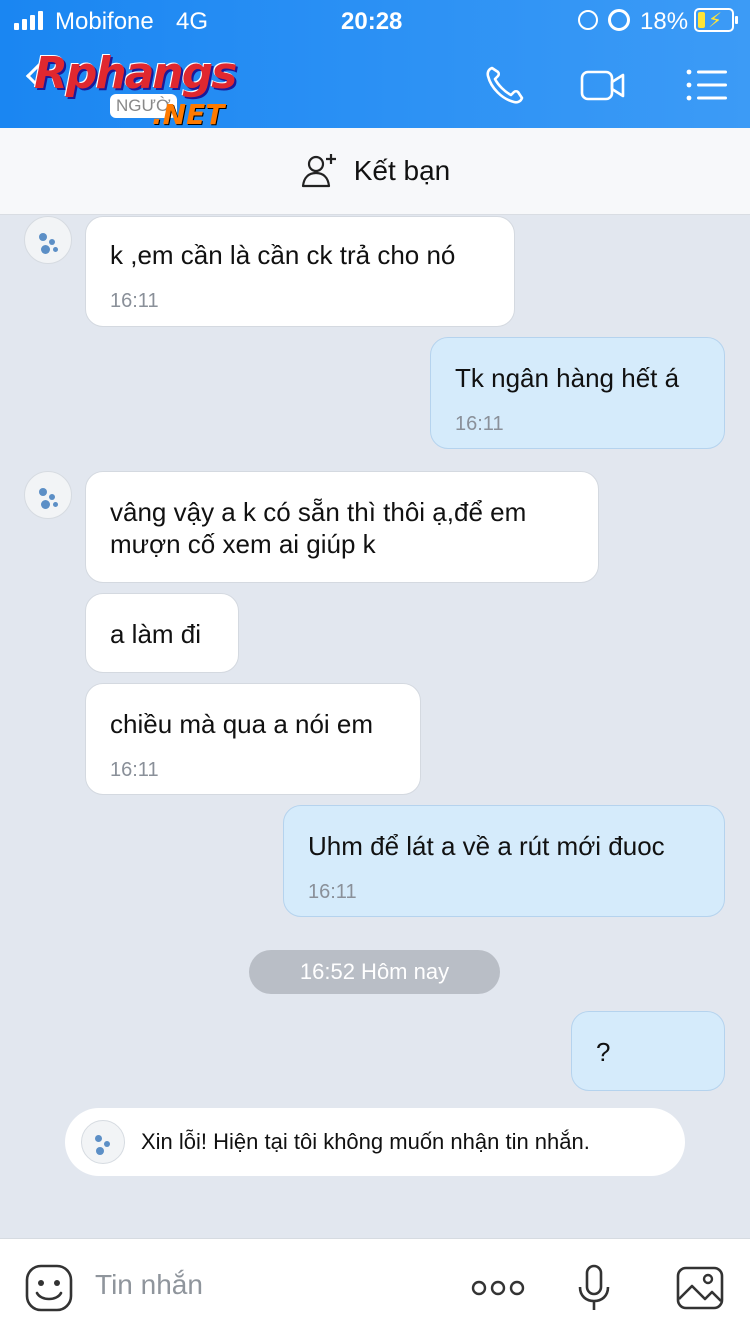 This screenshot has width=750, height=1334. What do you see at coordinates (588, 20) in the screenshot?
I see `rotation-lock-icon` at bounding box center [588, 20].